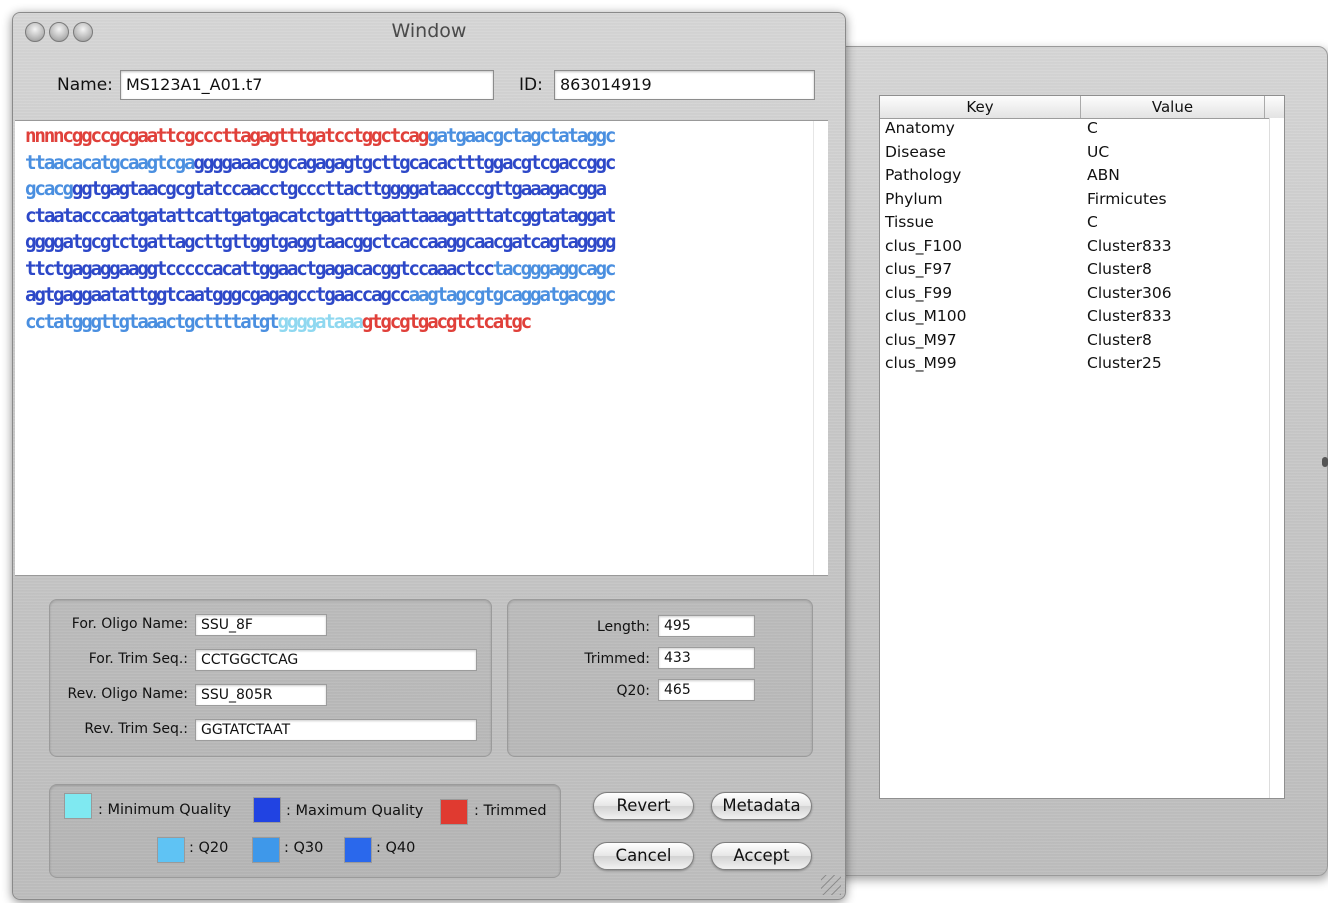  Describe the element at coordinates (1075, 342) in the screenshot. I see `table-row: clus_M97 Cluster8` at that location.